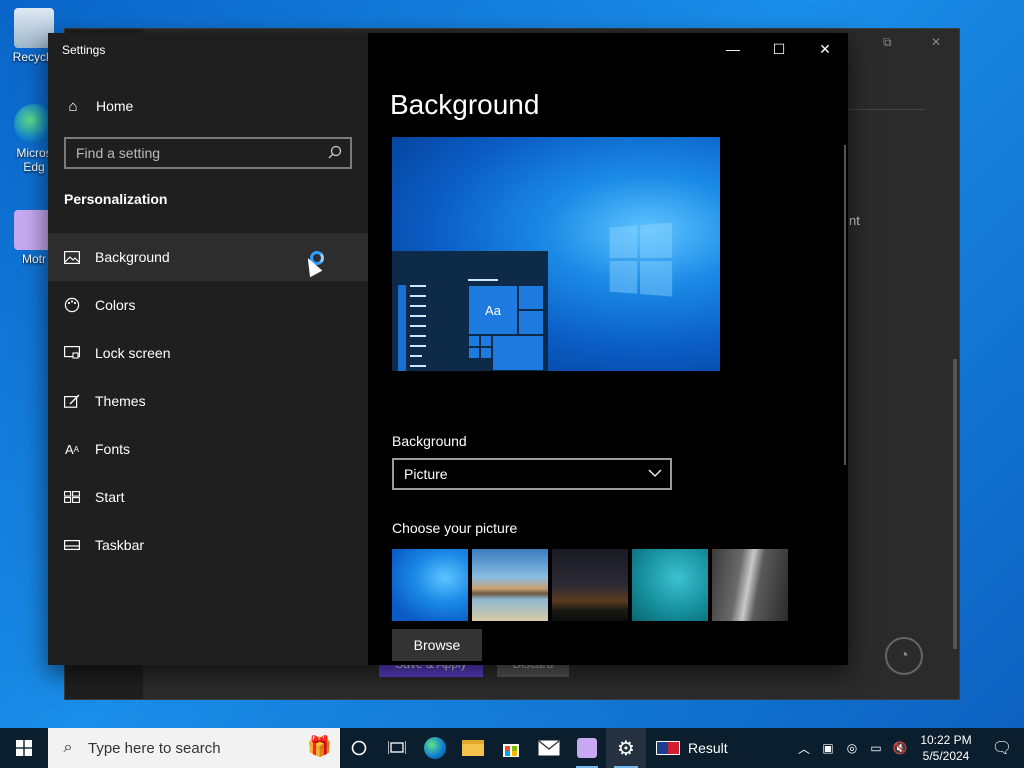 This screenshot has height=768, width=1024. What do you see at coordinates (936, 42) in the screenshot?
I see `close-icon: ✕` at bounding box center [936, 42].